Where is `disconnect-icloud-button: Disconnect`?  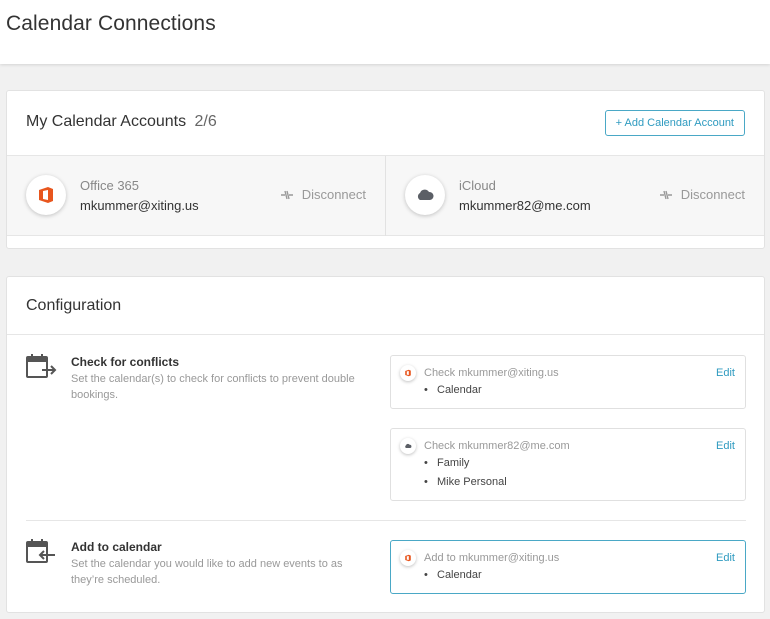
disconnect-icloud-button: Disconnect is located at coordinates (702, 194).